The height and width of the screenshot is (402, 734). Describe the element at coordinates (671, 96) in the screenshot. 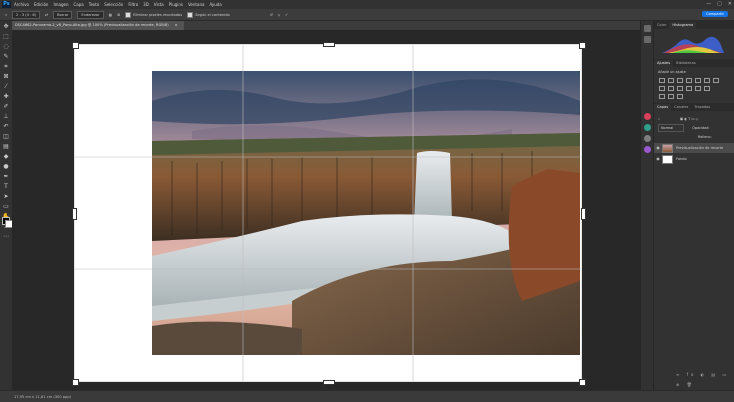

I see `gradient-map-icon` at that location.